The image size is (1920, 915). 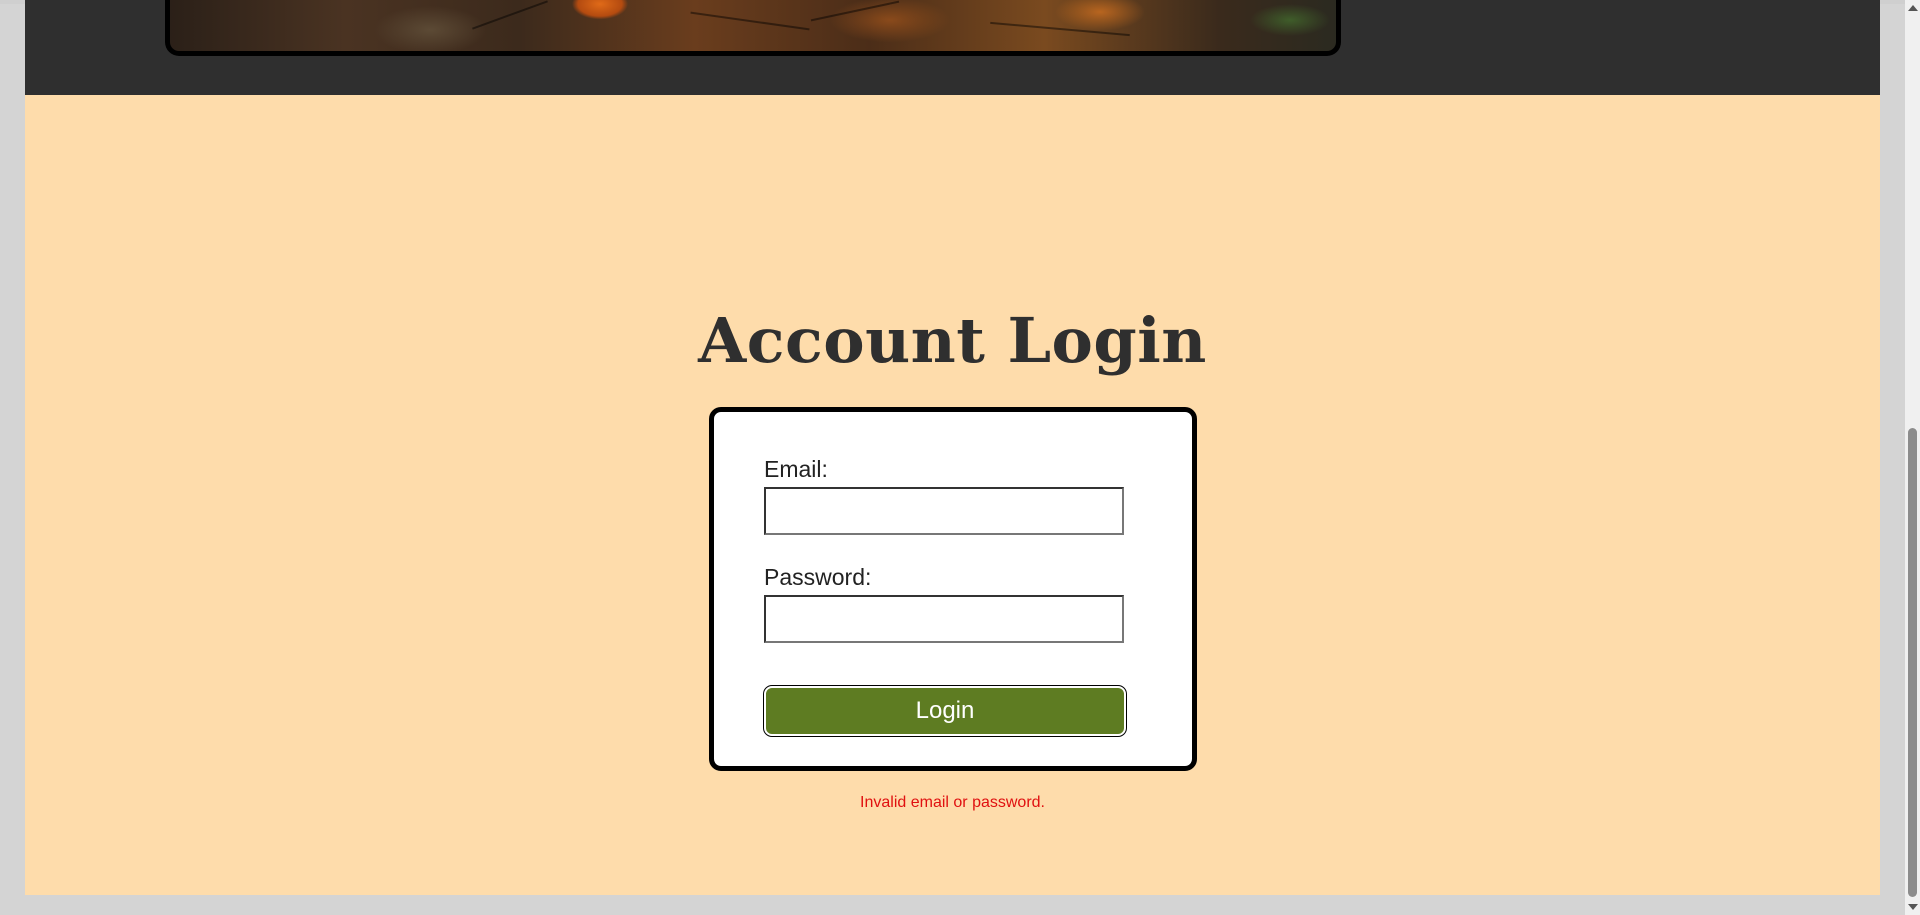 What do you see at coordinates (944, 511) in the screenshot?
I see `email-field` at bounding box center [944, 511].